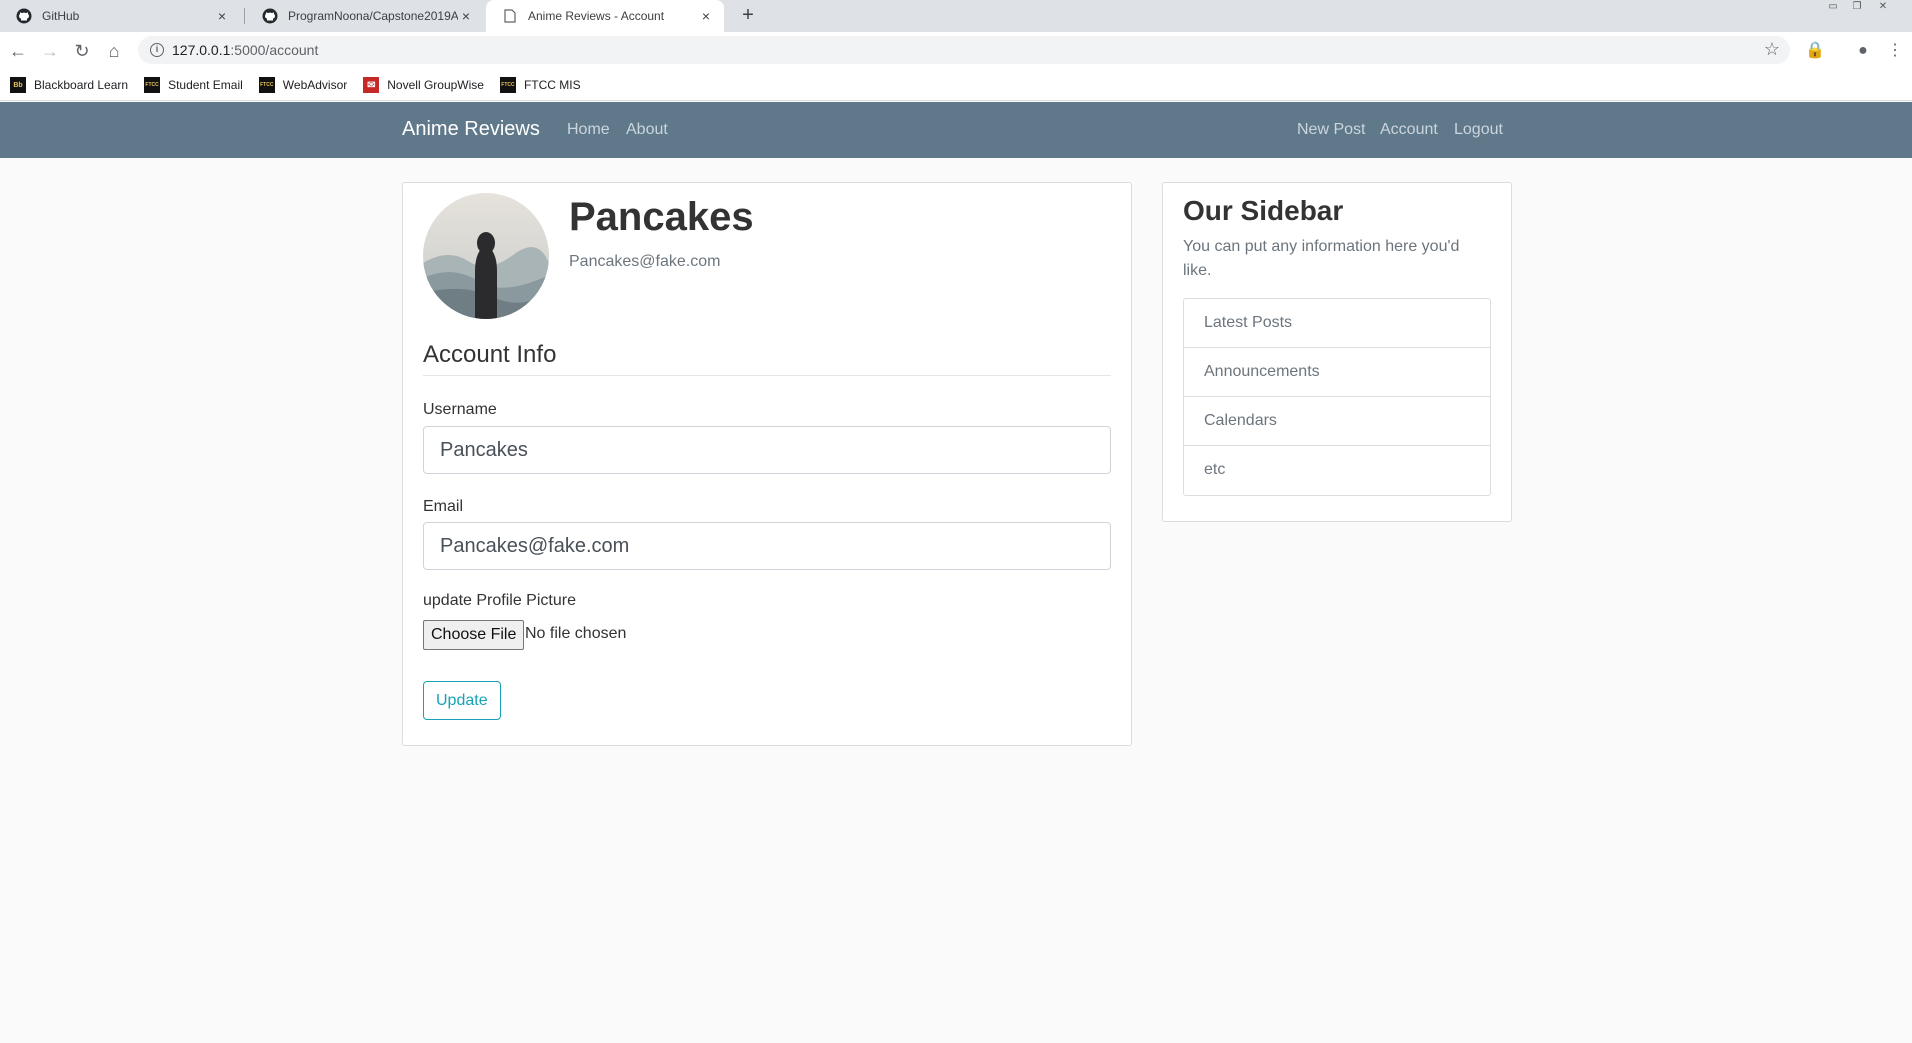  What do you see at coordinates (510, 16) in the screenshot?
I see `page-icon` at bounding box center [510, 16].